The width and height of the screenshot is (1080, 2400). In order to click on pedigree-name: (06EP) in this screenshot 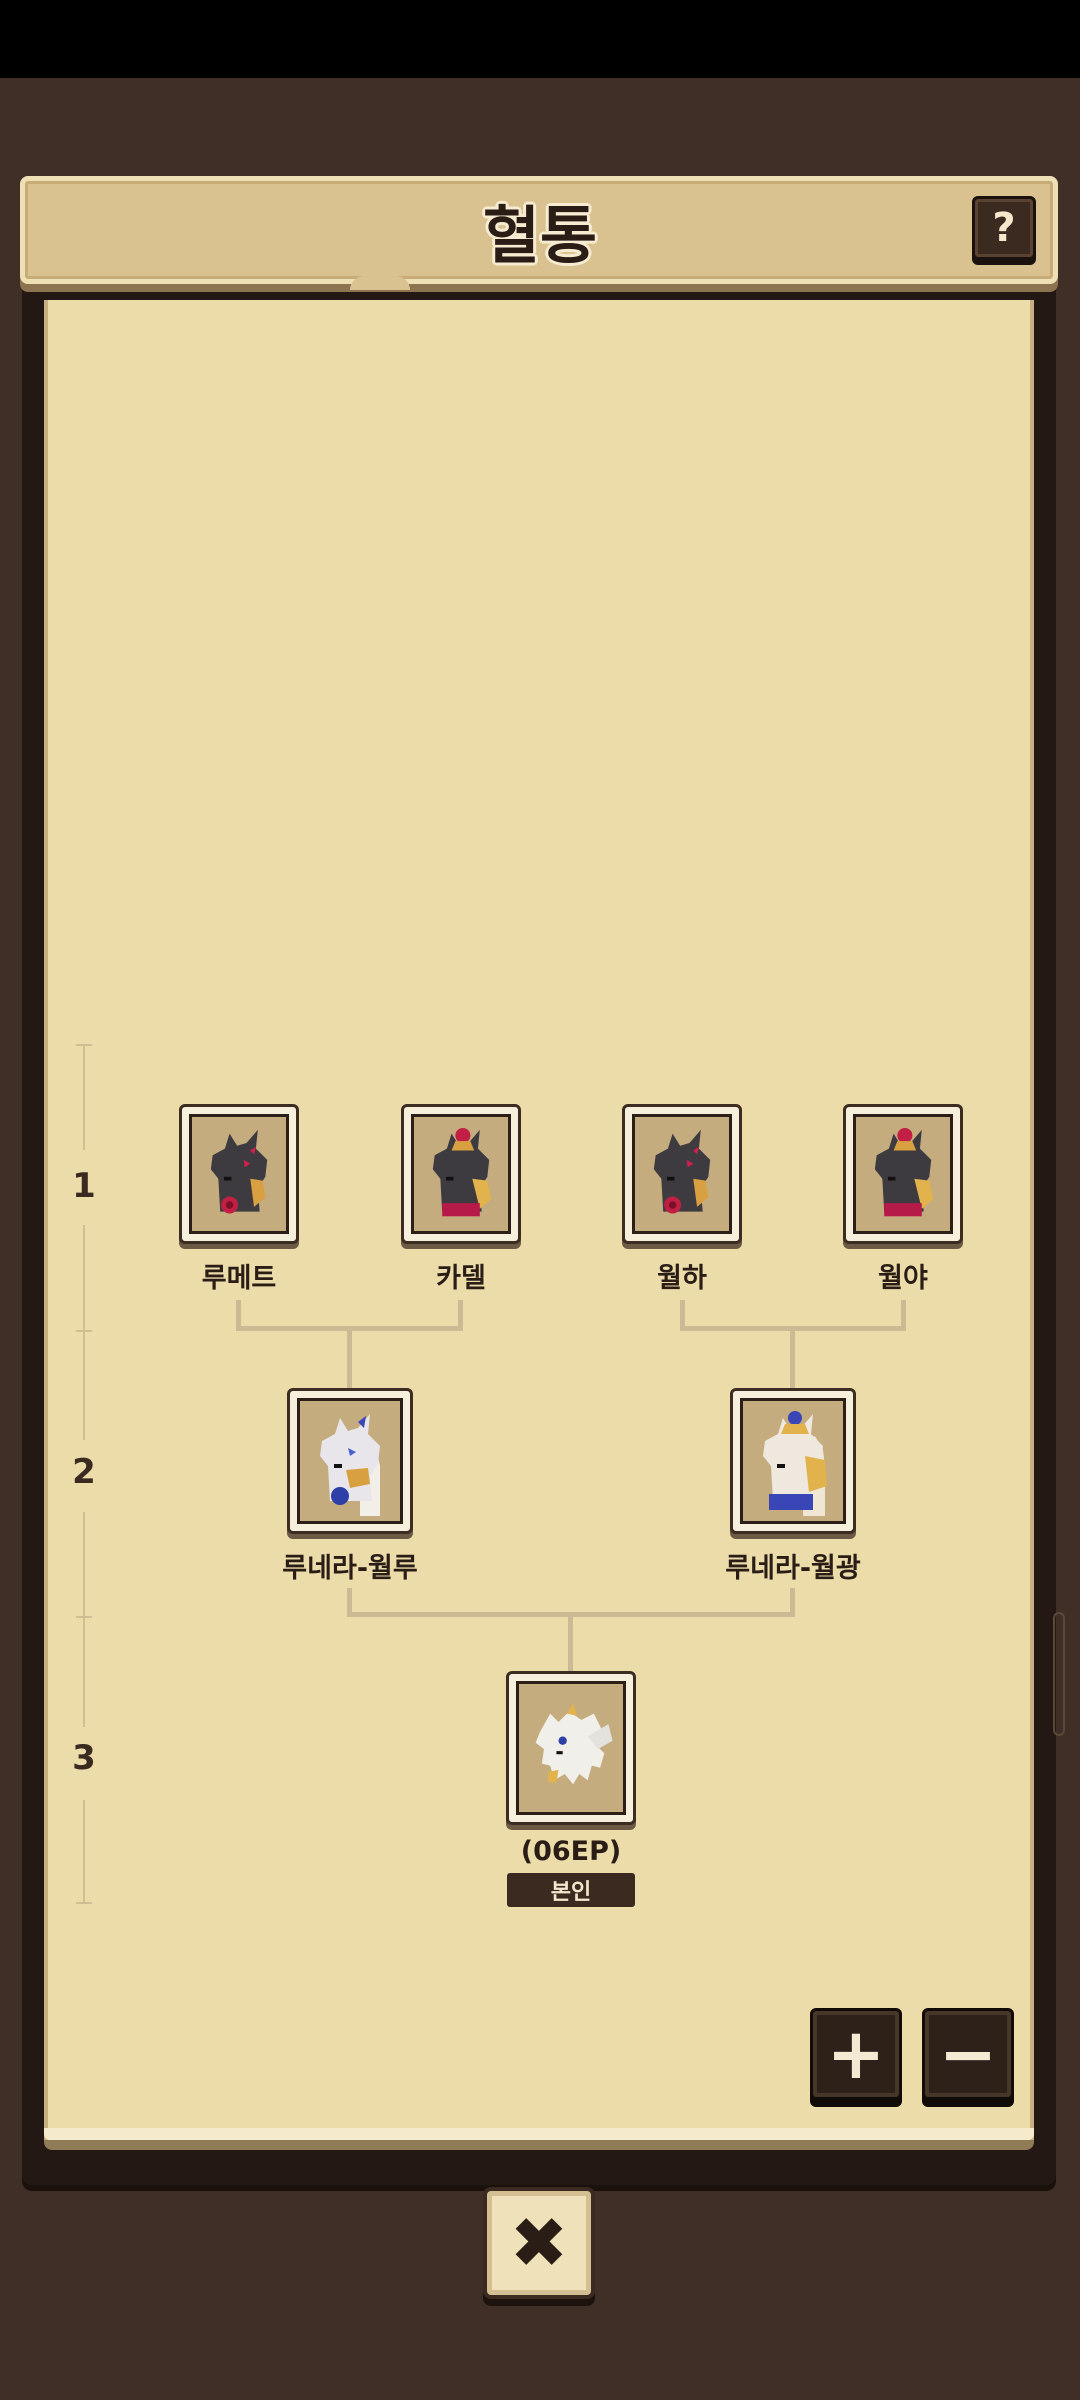, I will do `click(571, 1851)`.